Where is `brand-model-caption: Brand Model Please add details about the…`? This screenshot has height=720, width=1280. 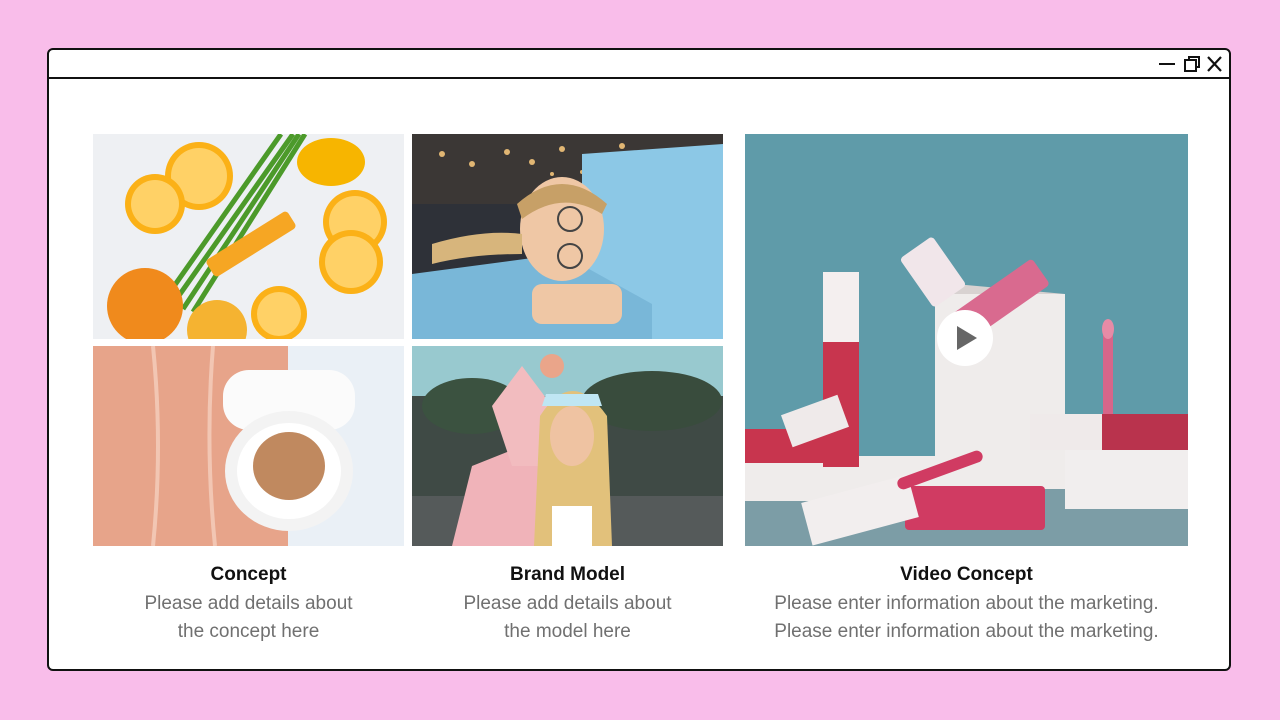
brand-model-caption: Brand Model Please add details about the… is located at coordinates (567, 605).